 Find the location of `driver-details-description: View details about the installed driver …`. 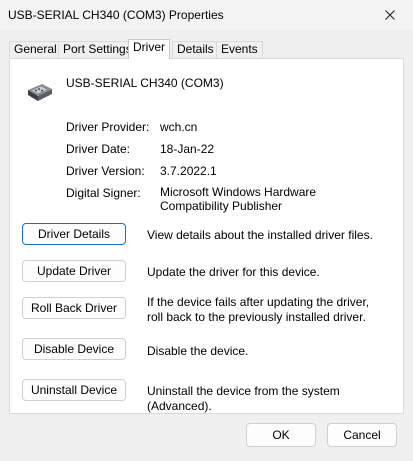

driver-details-description: View details about the installed driver … is located at coordinates (260, 235).